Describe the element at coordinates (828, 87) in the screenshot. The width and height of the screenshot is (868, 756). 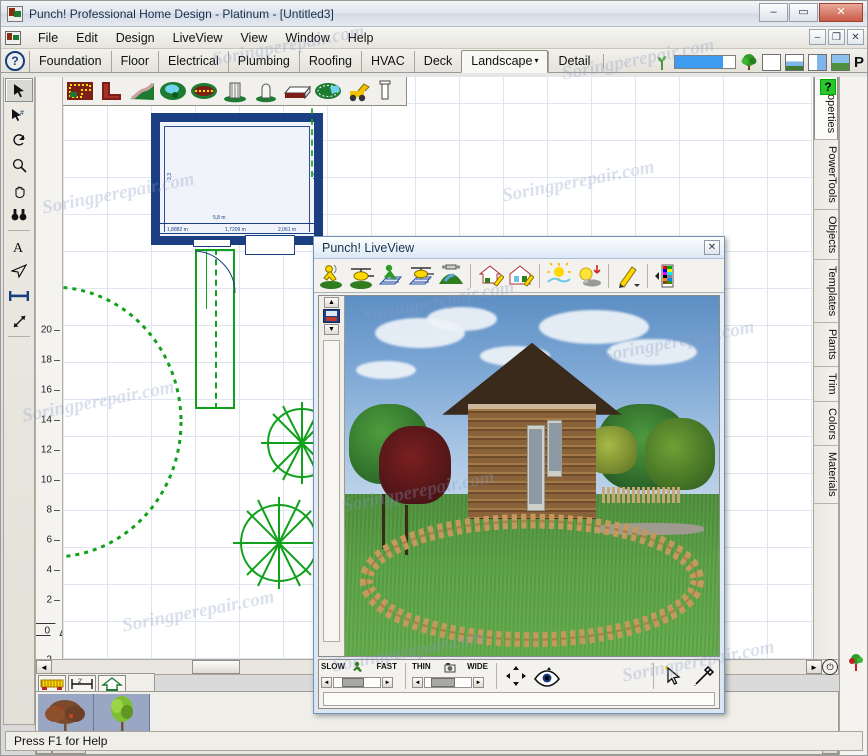
I see `context-help-button: ?` at that location.